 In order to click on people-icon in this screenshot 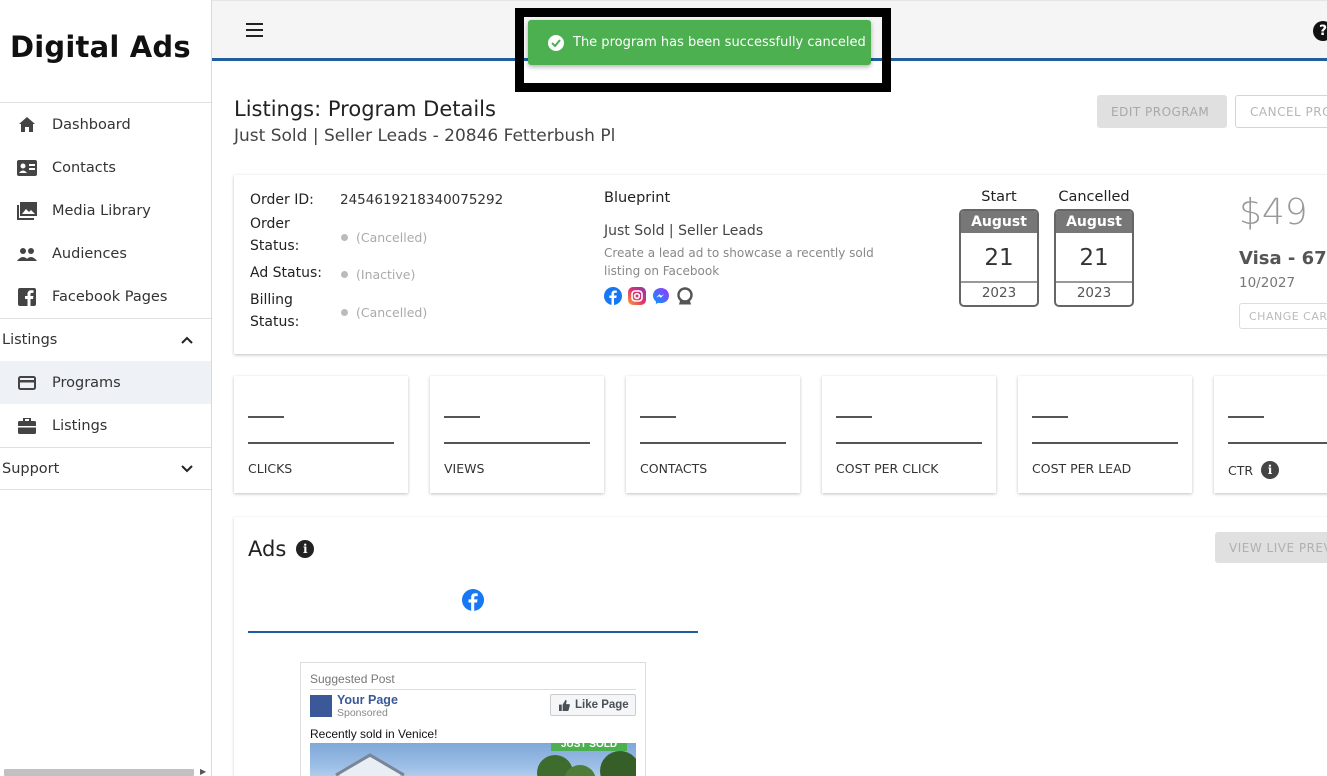, I will do `click(27, 254)`.